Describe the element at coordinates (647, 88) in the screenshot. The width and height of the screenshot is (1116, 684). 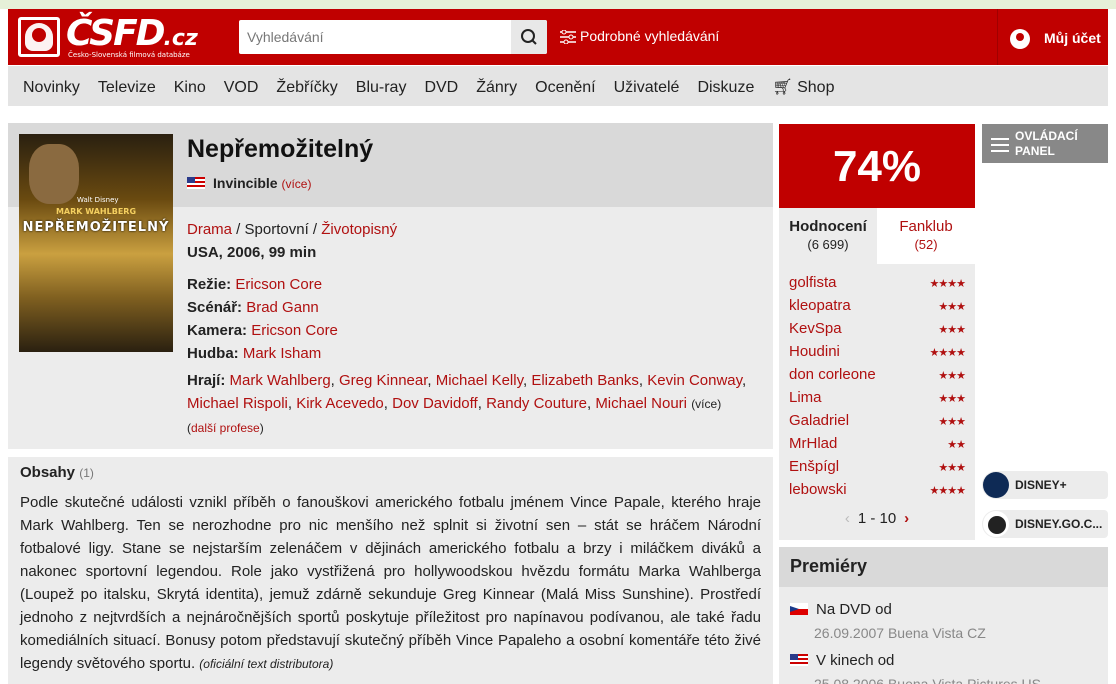
I see `nav-uzivatele: Uživatelé` at that location.